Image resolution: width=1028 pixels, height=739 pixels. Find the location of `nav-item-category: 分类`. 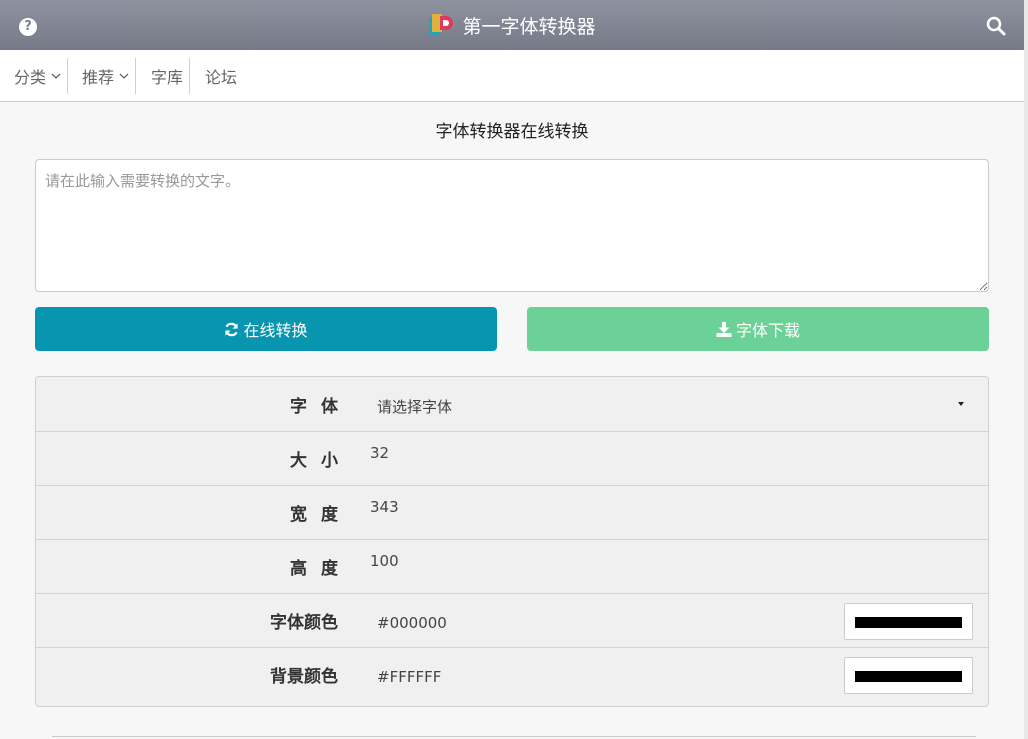

nav-item-category: 分类 is located at coordinates (34, 75).